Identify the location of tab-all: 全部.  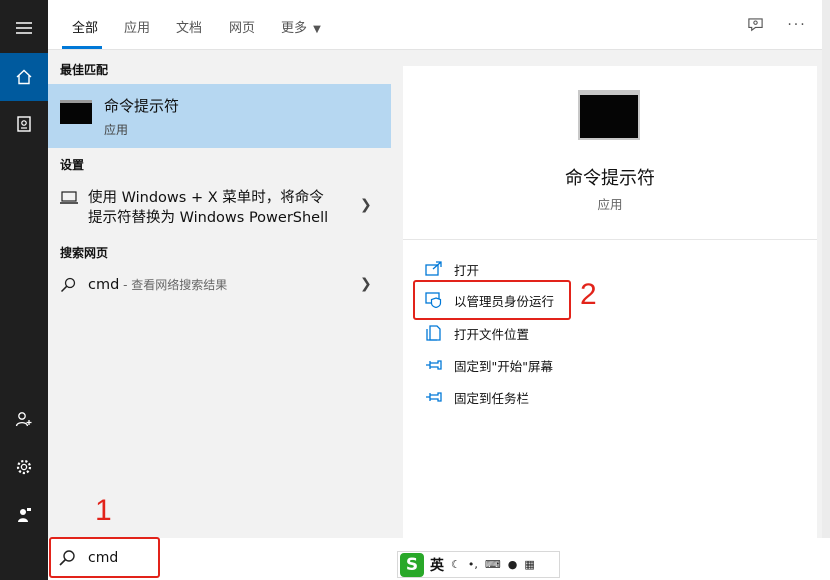
(85, 26).